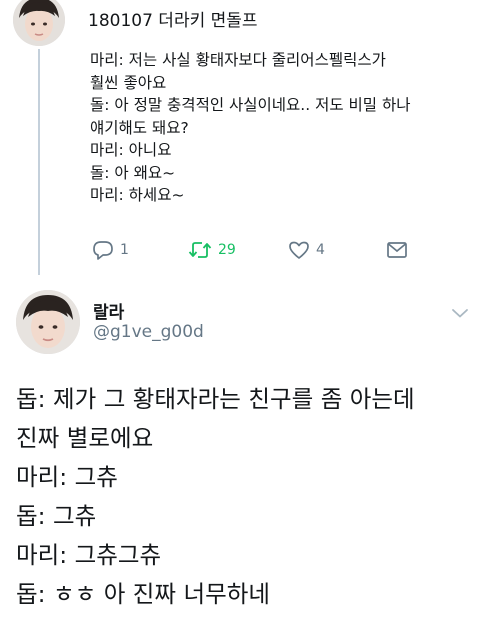  What do you see at coordinates (89, 555) in the screenshot?
I see `tweet-line: 마리: 그츄그츄` at bounding box center [89, 555].